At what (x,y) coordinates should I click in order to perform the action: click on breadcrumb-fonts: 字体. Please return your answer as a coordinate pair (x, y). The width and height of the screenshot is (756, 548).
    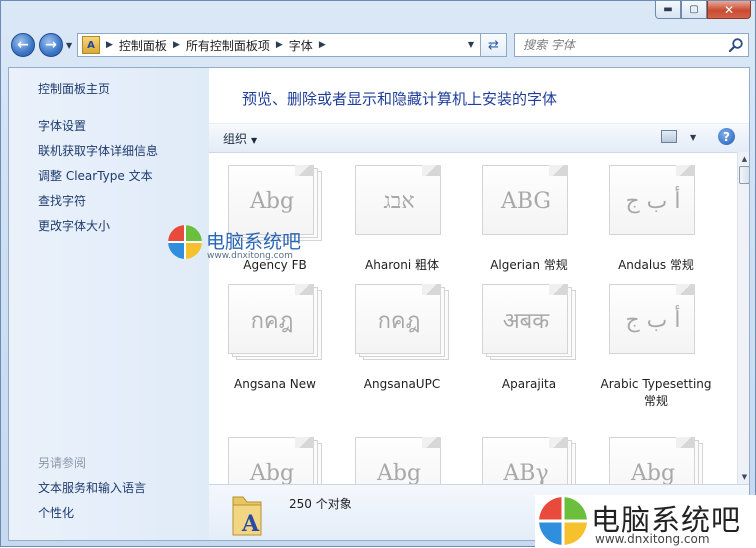
    Looking at the image, I should click on (301, 45).